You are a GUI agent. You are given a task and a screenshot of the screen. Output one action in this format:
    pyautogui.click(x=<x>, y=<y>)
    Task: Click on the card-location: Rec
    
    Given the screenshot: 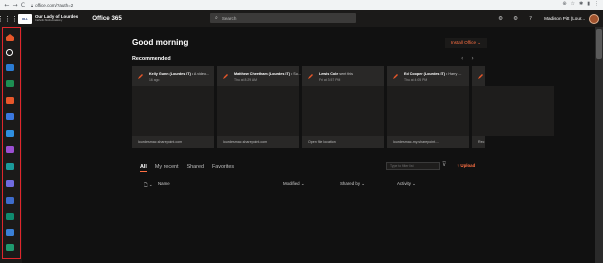 What is the action you would take?
    pyautogui.click(x=481, y=142)
    